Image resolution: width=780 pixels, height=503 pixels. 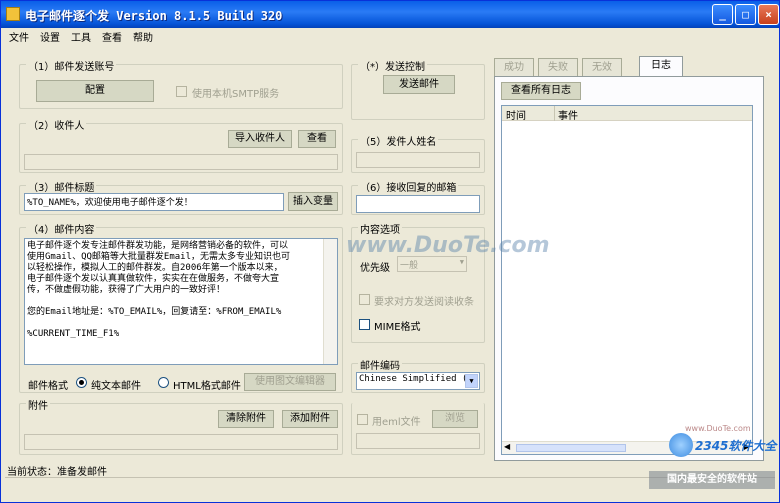 I want to click on encoding-group: 邮件编码 Chinese Simplified (G ▼, so click(x=418, y=375).